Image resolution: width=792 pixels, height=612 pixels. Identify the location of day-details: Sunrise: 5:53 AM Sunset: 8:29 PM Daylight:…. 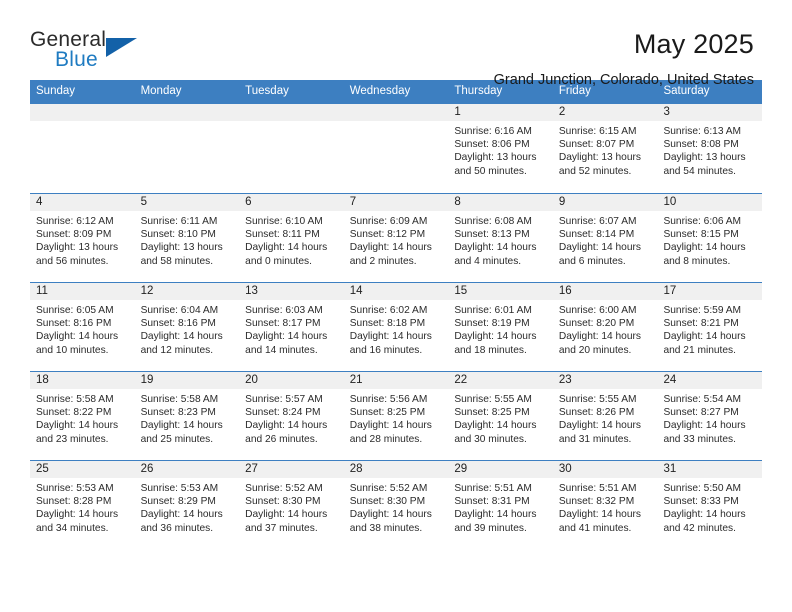
(187, 506).